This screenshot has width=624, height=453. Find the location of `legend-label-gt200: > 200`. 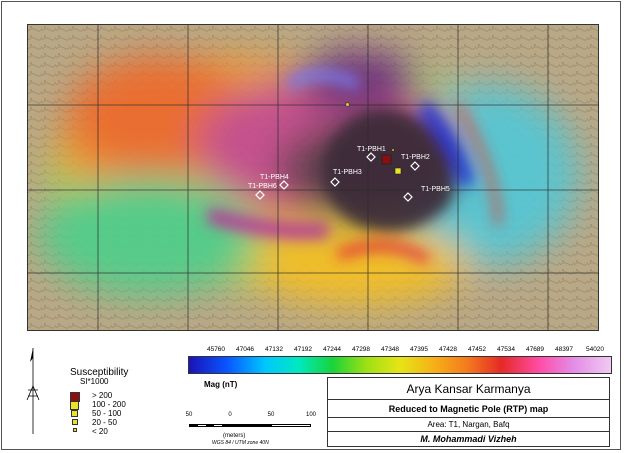

legend-label-gt200: > 200 is located at coordinates (102, 395).